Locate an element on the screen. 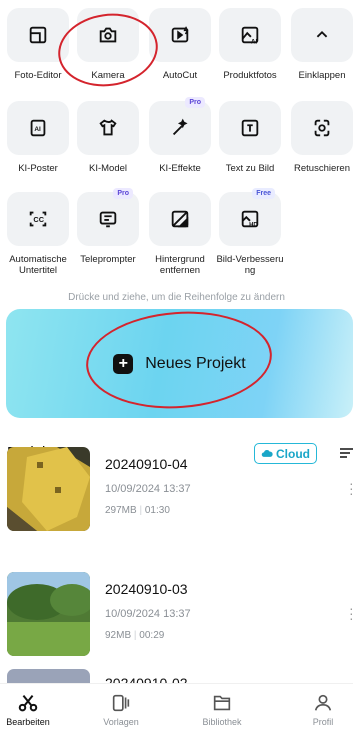 This screenshot has width=353, height=734. hd-enhance-icon: HD is located at coordinates (249, 219).